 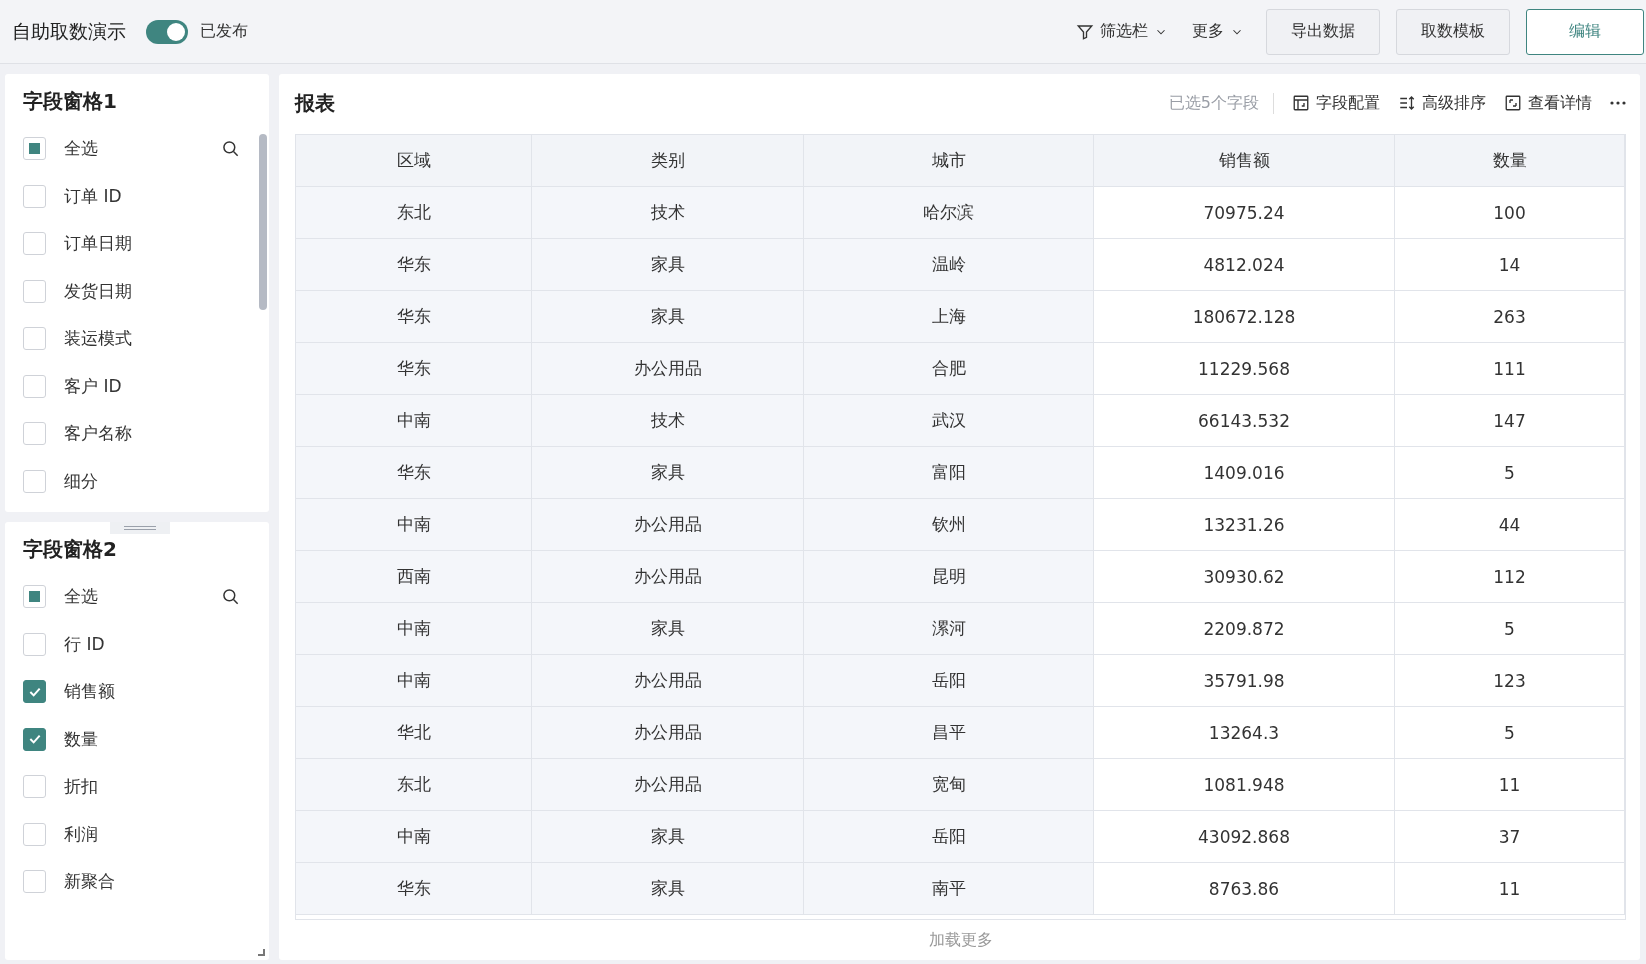 What do you see at coordinates (949, 888) in the screenshot?
I see `table-cell: 南平` at bounding box center [949, 888].